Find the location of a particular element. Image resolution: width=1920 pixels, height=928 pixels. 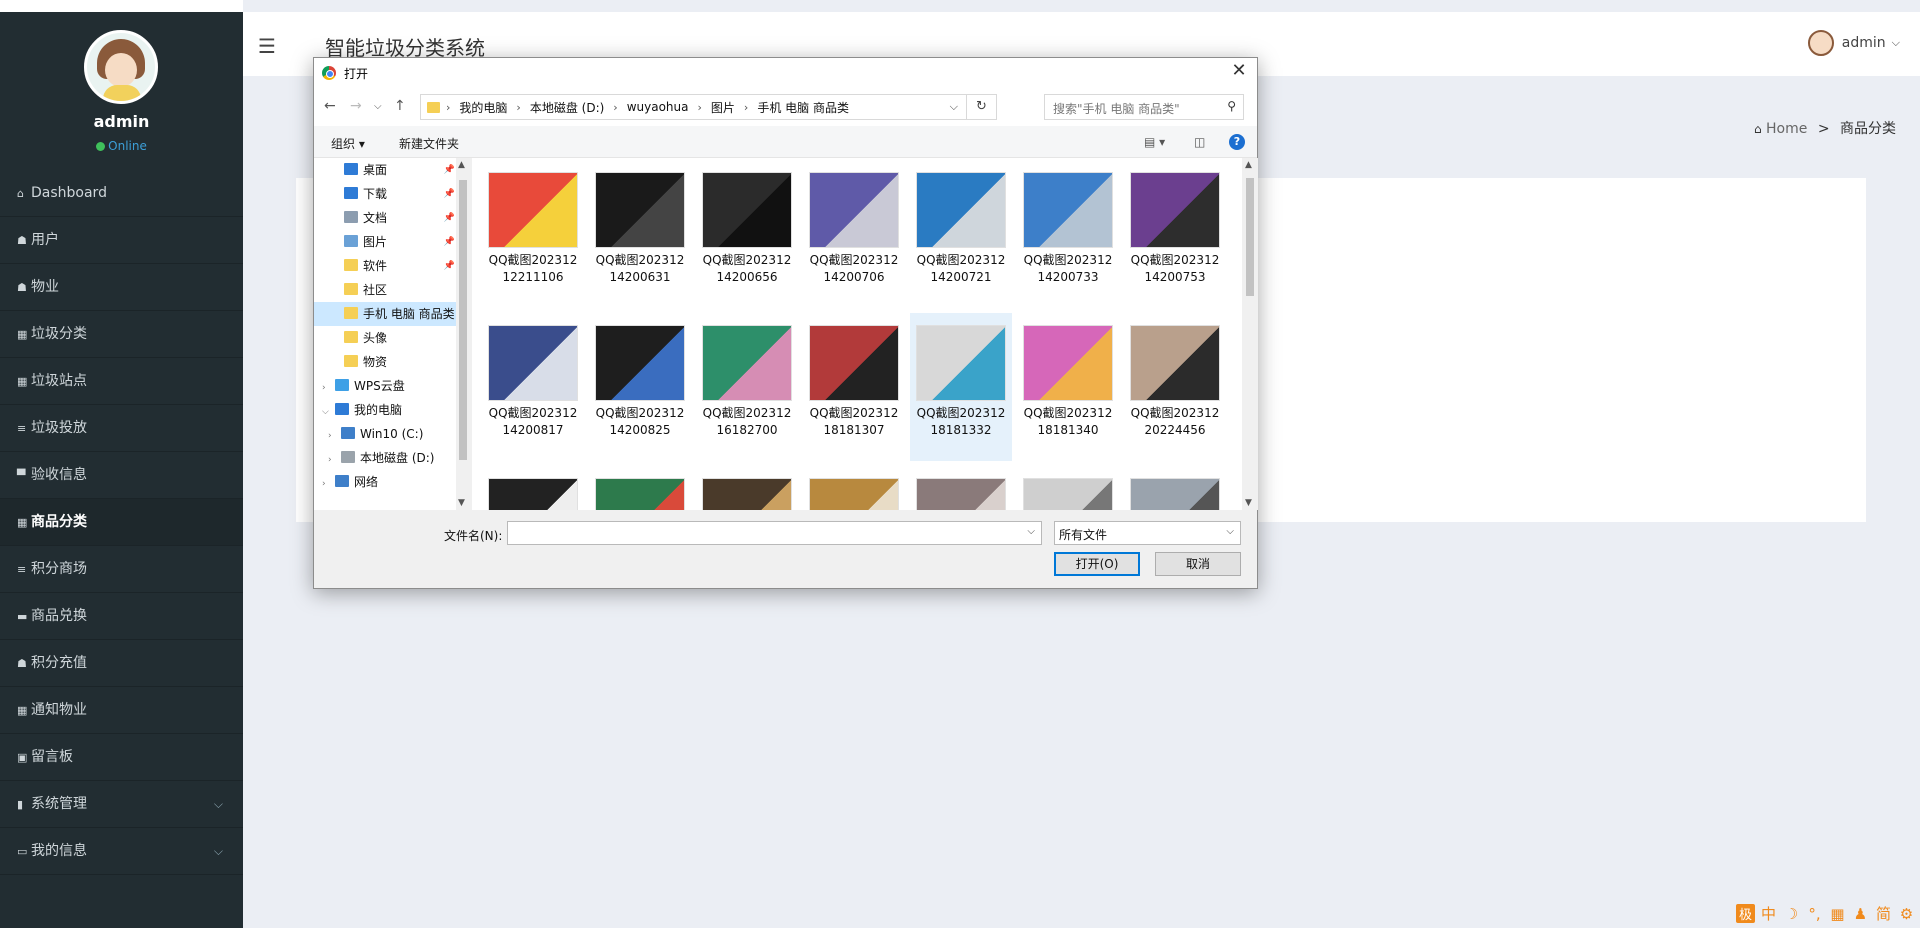

filename-input: ⌵ is located at coordinates (774, 533).